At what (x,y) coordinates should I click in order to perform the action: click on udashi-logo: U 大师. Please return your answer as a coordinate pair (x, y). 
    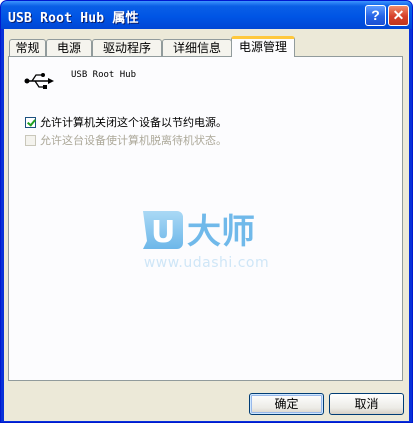
    Looking at the image, I should click on (199, 231).